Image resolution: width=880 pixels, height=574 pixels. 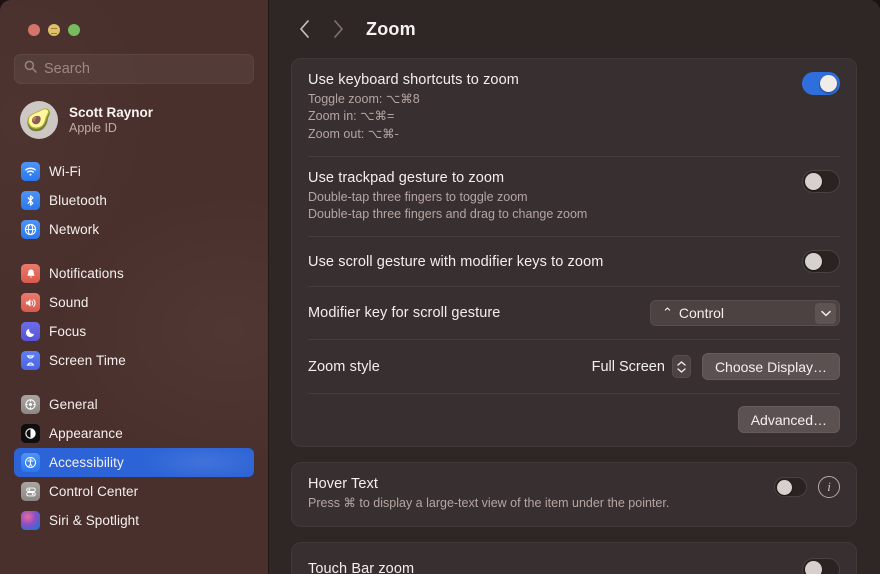 What do you see at coordinates (111, 112) in the screenshot?
I see `account-name: Scott Raynor` at bounding box center [111, 112].